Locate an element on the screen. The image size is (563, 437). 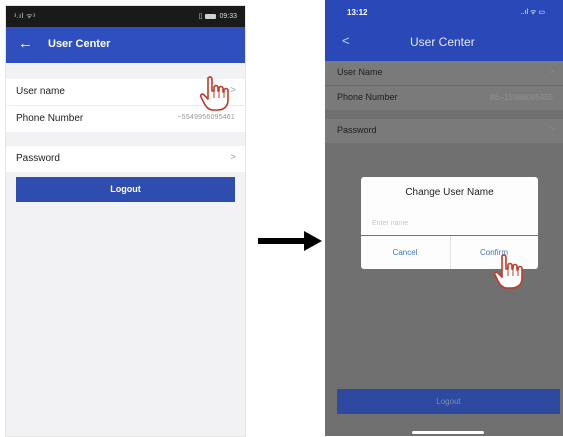
row-label: User Name is located at coordinates (360, 72).